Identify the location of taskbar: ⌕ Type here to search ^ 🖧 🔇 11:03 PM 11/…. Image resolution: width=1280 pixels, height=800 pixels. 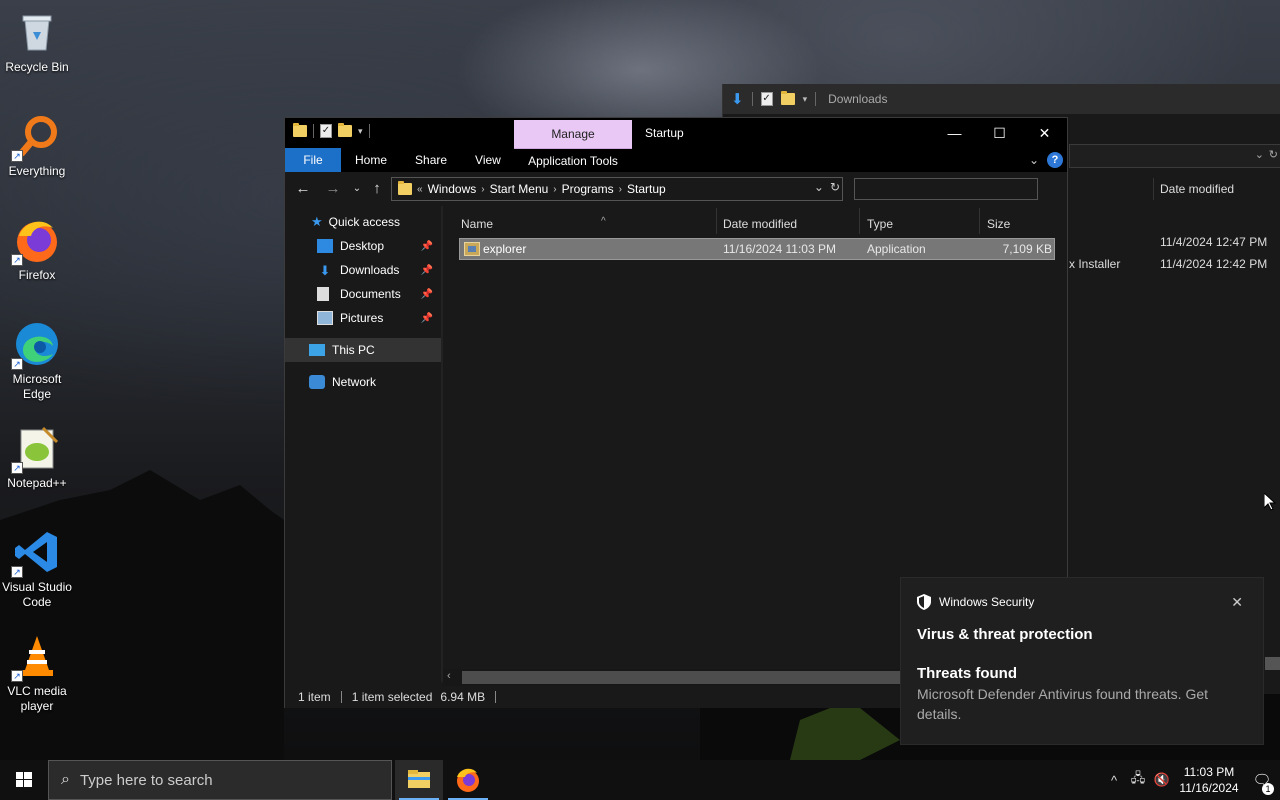
(640, 780).